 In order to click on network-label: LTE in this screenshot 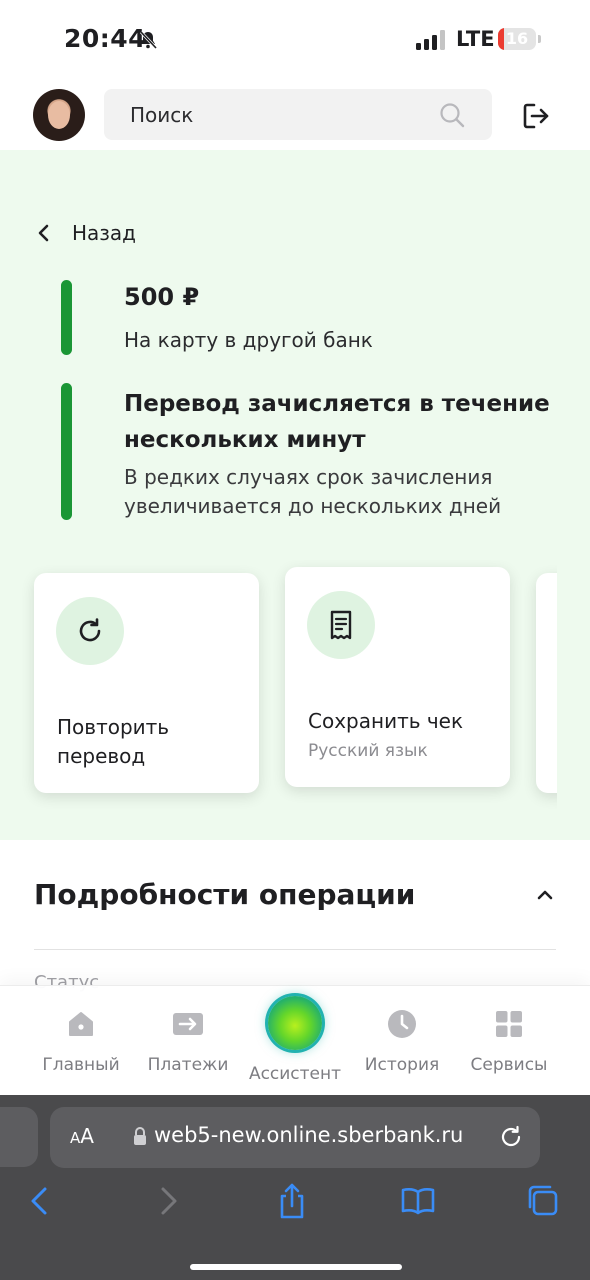, I will do `click(475, 39)`.